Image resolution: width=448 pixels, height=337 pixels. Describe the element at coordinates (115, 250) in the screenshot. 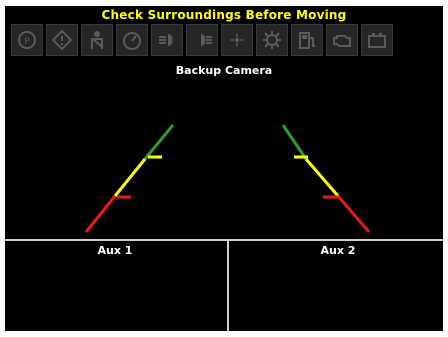

I see `aux-1-label: Aux 1` at that location.